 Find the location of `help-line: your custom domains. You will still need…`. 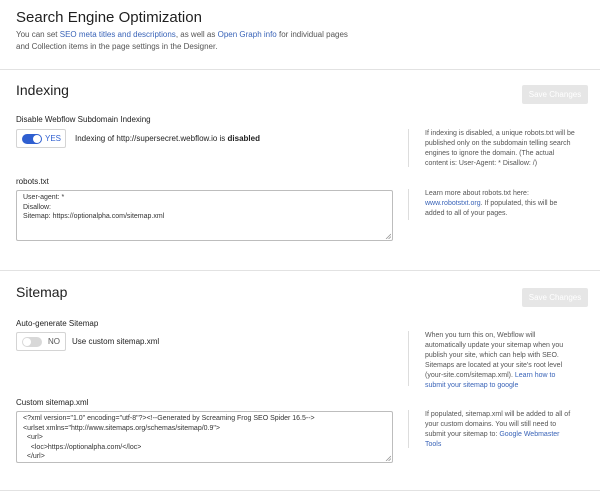

help-line: your custom domains. You will still need… is located at coordinates (491, 424).